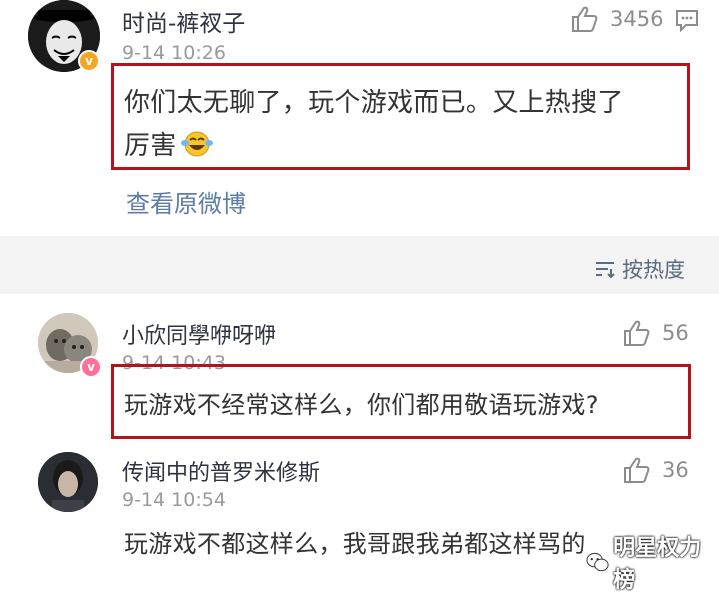 The image size is (719, 594). Describe the element at coordinates (605, 270) in the screenshot. I see `sort-icon` at that location.